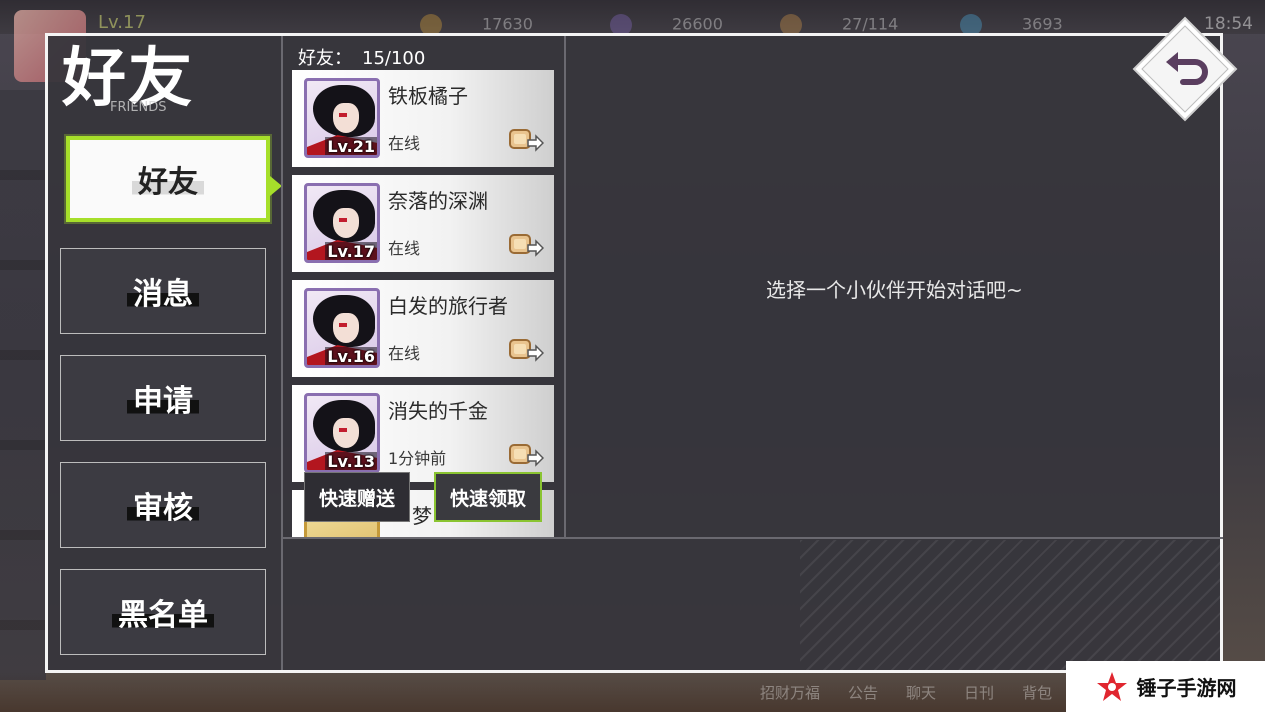  What do you see at coordinates (423, 433) in the screenshot?
I see `friend-card: Lv.13 消失的千金 1分钟前` at bounding box center [423, 433].